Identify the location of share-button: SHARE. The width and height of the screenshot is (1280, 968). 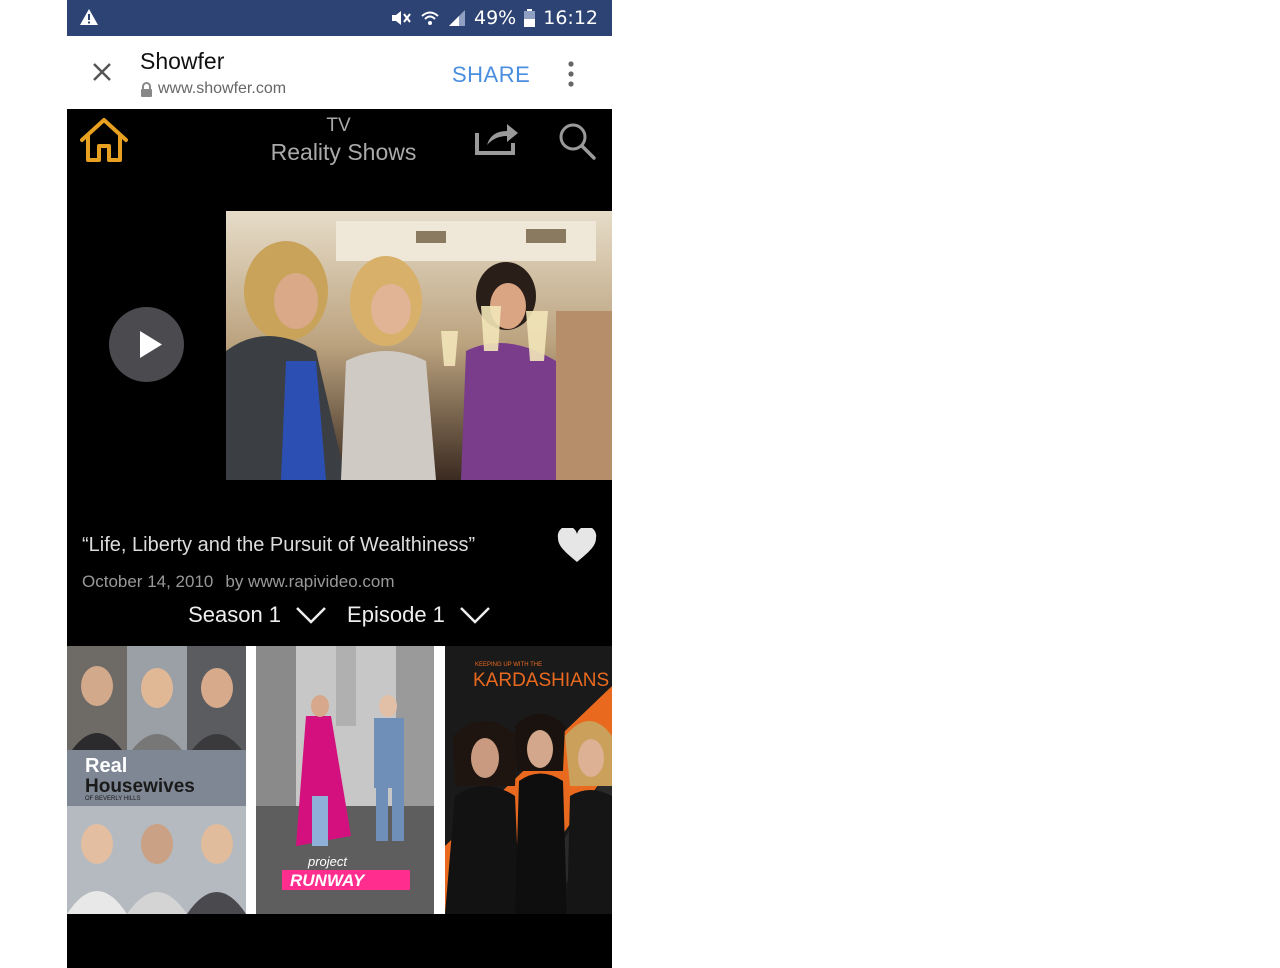
(491, 75).